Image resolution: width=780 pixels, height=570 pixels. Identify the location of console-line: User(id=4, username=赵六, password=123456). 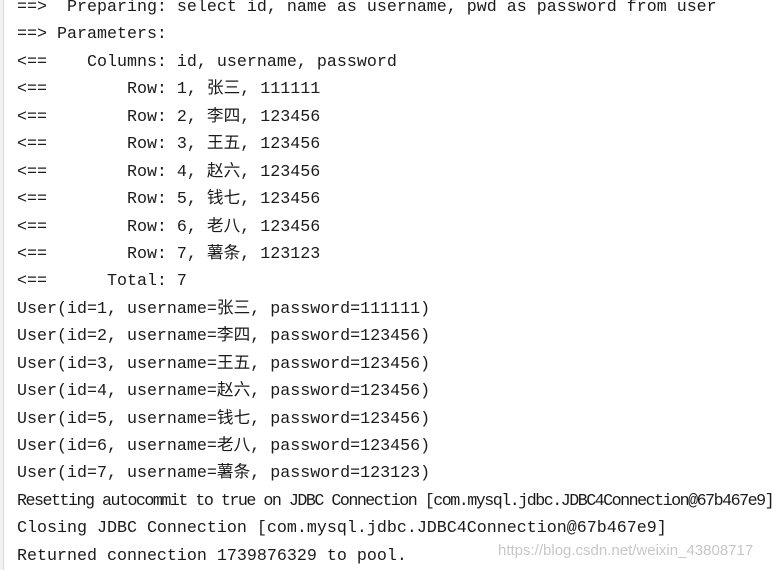
(224, 392).